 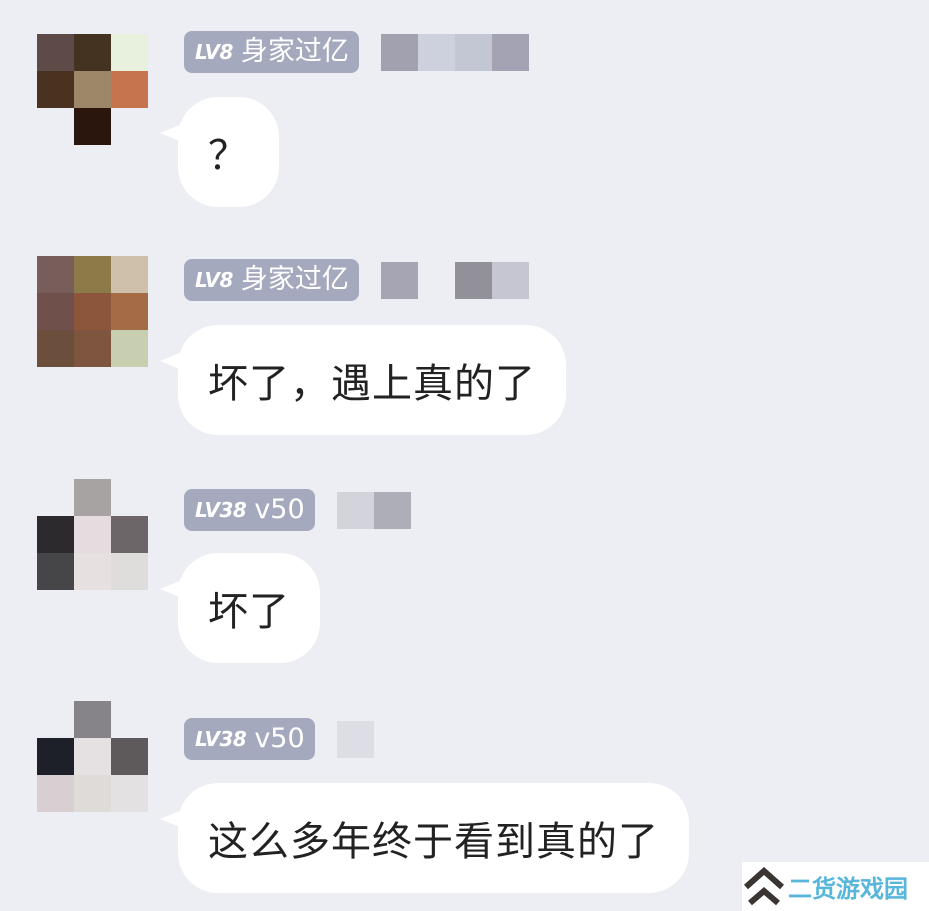 I want to click on message-text: 这么多年终于看到真的了, so click(x=433, y=842).